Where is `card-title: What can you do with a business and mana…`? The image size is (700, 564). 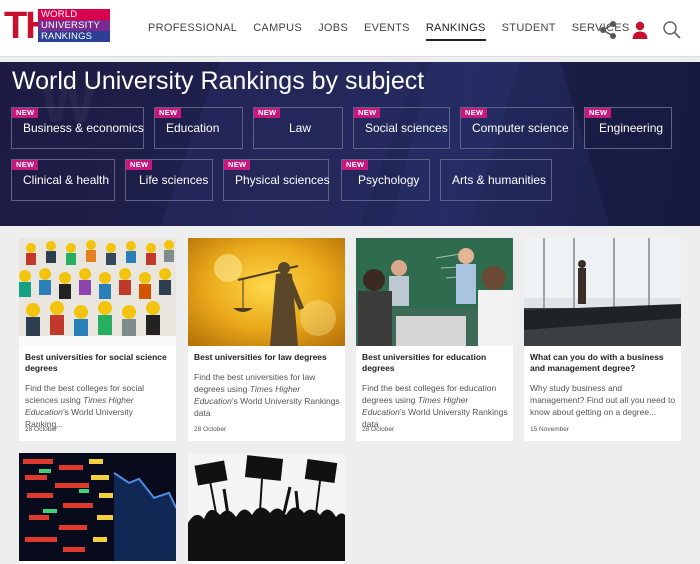
card-title: What can you do with a business and mana… is located at coordinates (597, 362).